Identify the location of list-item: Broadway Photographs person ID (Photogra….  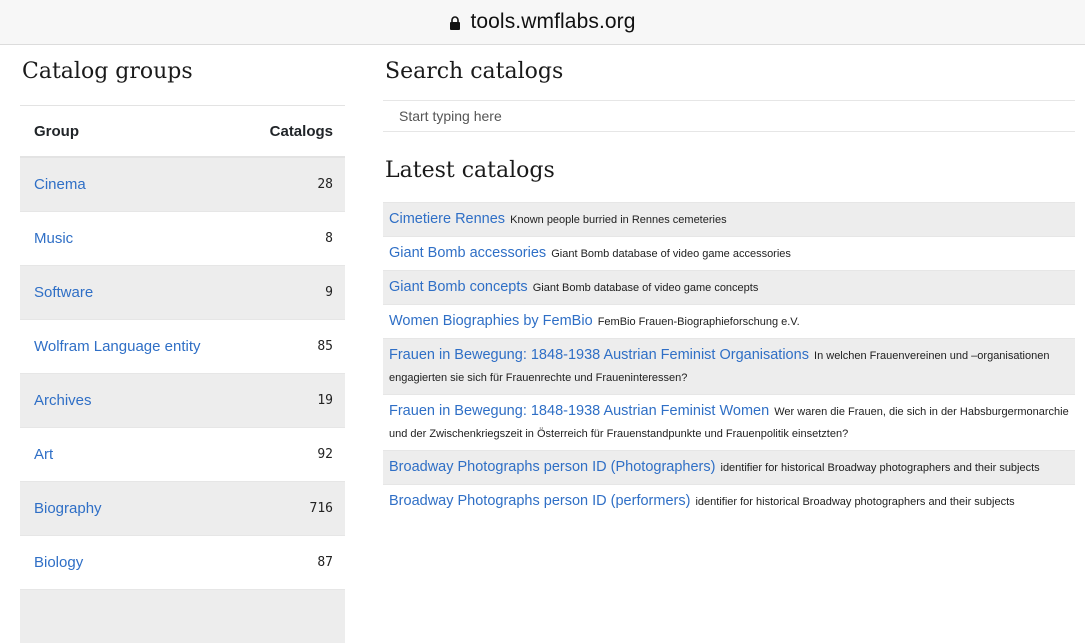
(729, 467).